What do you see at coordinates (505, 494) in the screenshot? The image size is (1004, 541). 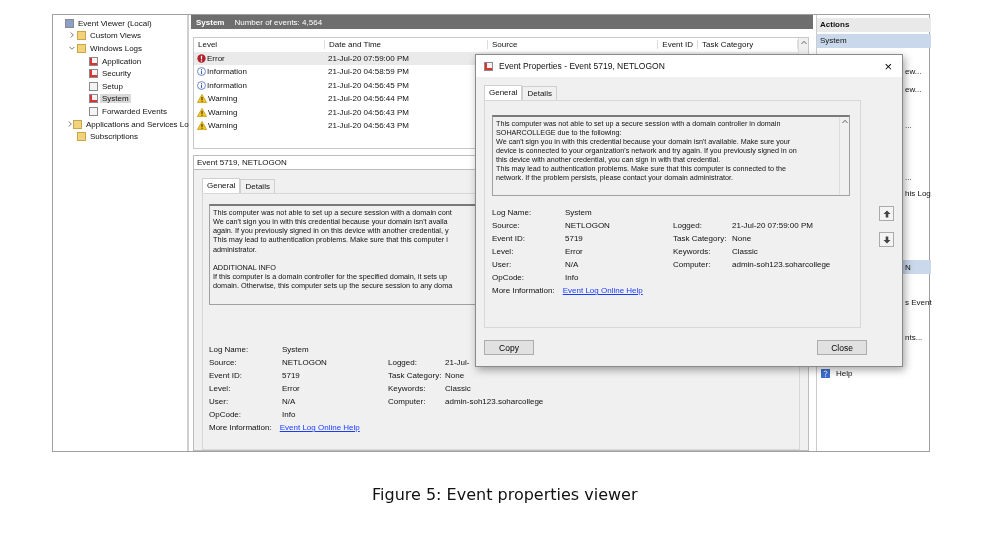 I see `figure-caption: Figure 5: Event properties viewer` at bounding box center [505, 494].